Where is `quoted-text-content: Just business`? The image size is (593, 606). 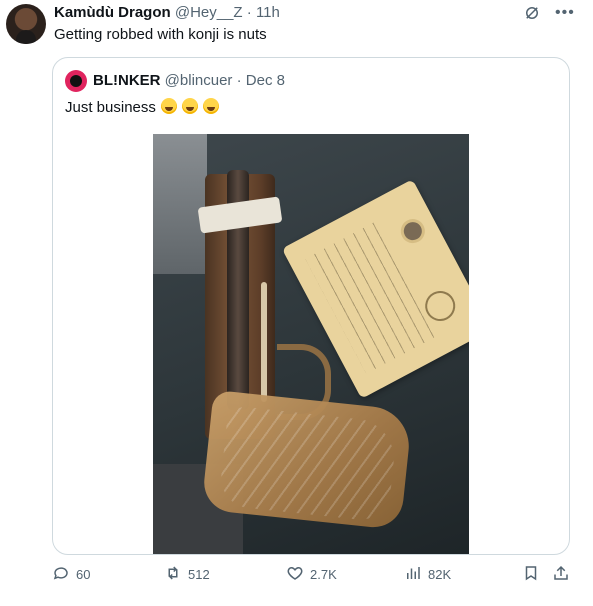 quoted-text-content: Just business is located at coordinates (110, 107).